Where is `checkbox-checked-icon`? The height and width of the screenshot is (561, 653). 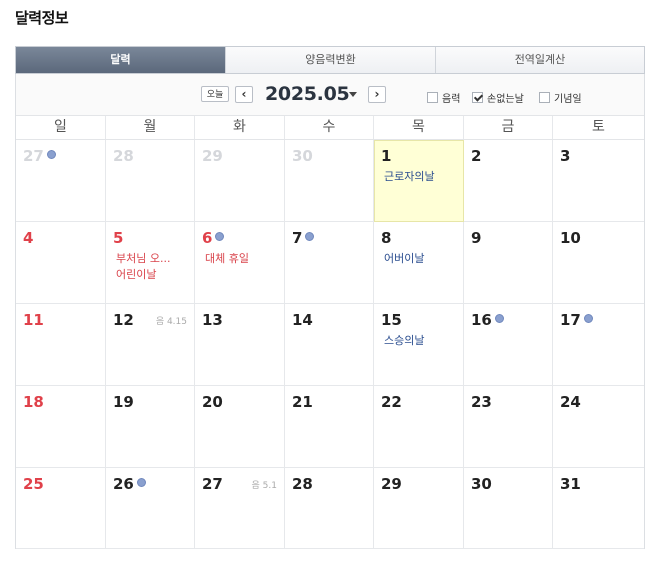 checkbox-checked-icon is located at coordinates (477, 97).